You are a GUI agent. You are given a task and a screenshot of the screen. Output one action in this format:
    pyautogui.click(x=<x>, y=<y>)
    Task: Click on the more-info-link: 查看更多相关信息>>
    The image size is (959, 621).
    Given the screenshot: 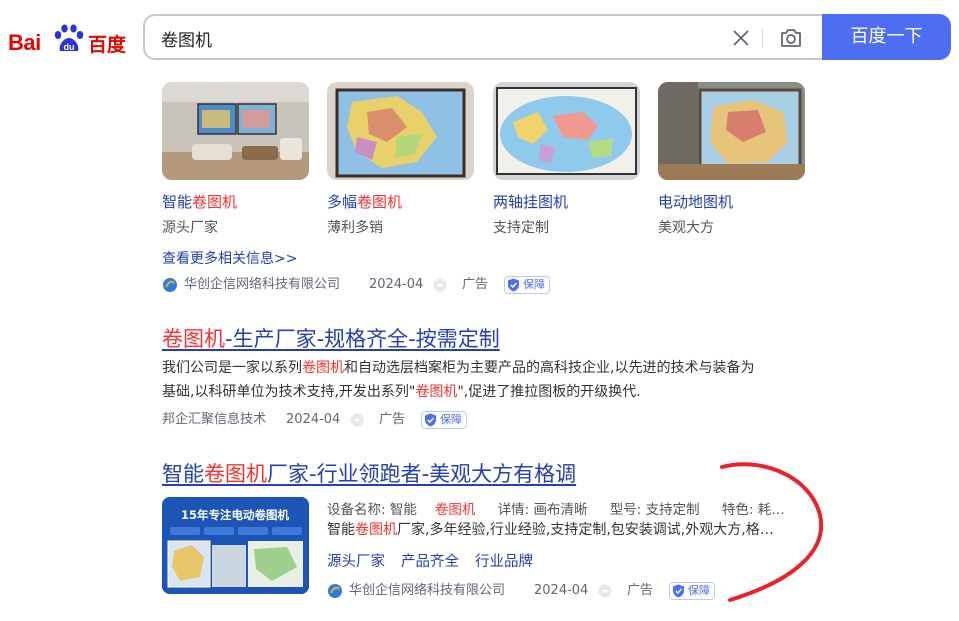 What is the action you would take?
    pyautogui.click(x=229, y=258)
    